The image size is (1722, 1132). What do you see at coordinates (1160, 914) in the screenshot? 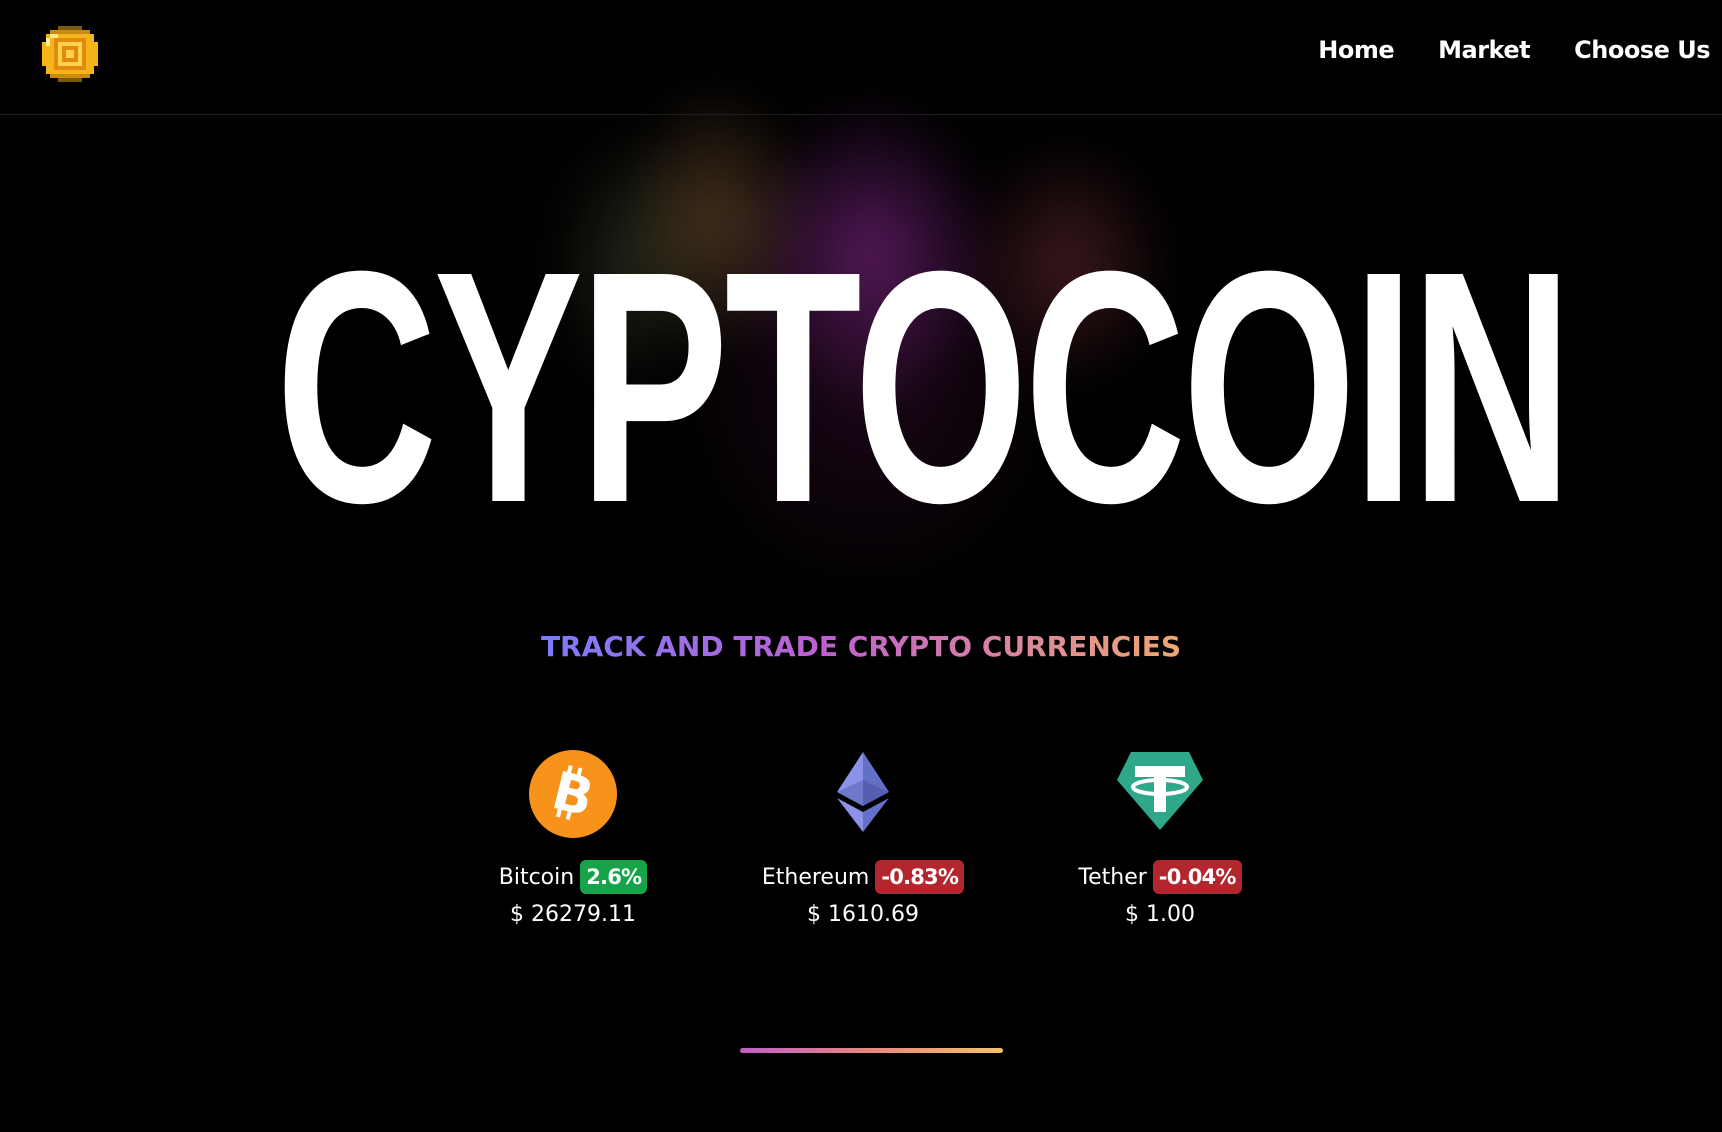
I see `coin-price: $ 1.00` at bounding box center [1160, 914].